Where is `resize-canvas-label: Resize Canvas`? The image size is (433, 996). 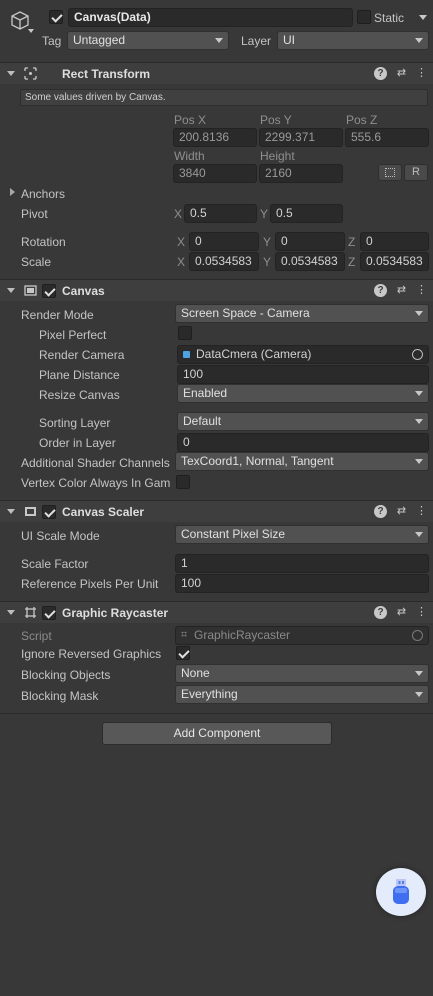
resize-canvas-label: Resize Canvas is located at coordinates (79, 395).